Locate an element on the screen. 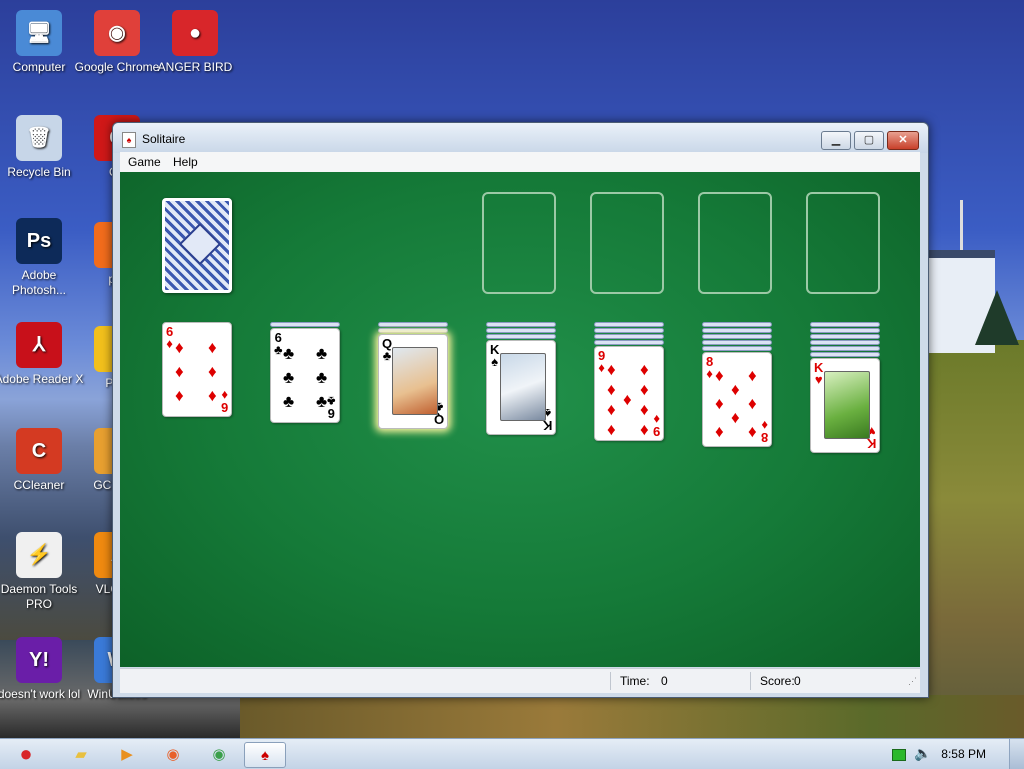  angry-bird-start-icon: ● is located at coordinates (26, 753).